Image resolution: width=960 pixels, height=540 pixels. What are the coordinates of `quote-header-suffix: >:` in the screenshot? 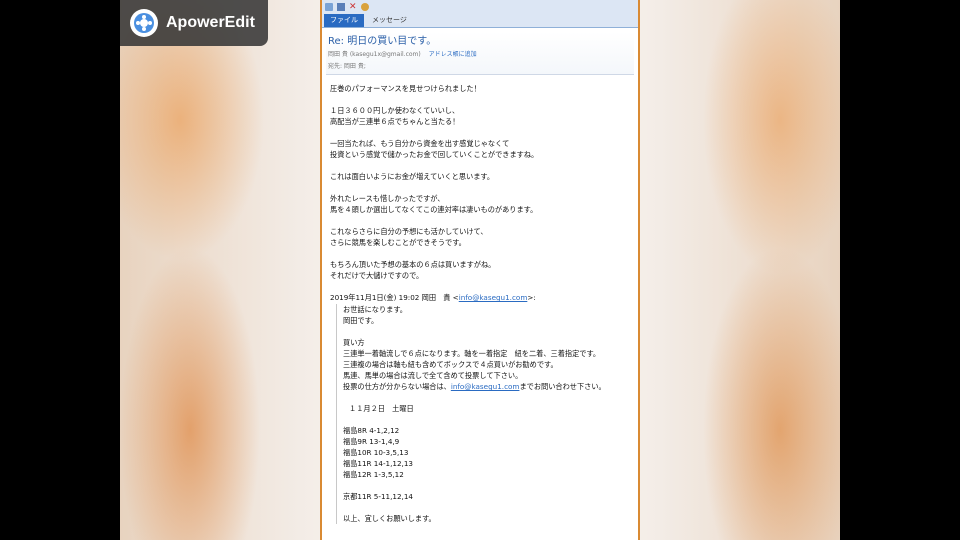 It's located at (531, 297).